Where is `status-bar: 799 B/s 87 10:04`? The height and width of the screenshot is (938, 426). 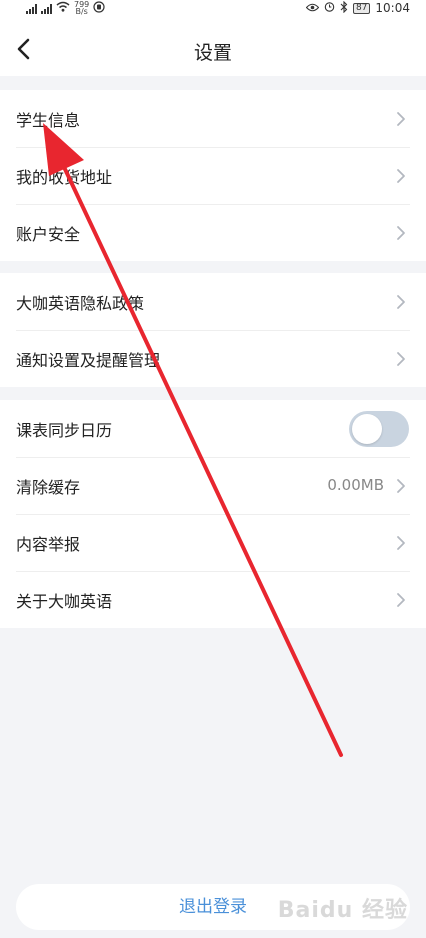
status-bar: 799 B/s 87 10:04 is located at coordinates (213, 8).